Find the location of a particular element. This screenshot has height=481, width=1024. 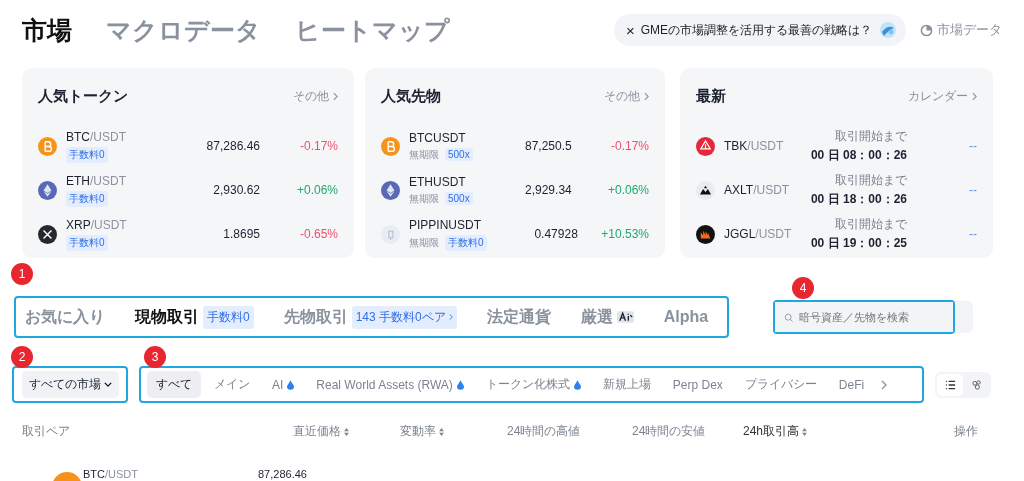

column-header: 取引ペア is located at coordinates (46, 431).